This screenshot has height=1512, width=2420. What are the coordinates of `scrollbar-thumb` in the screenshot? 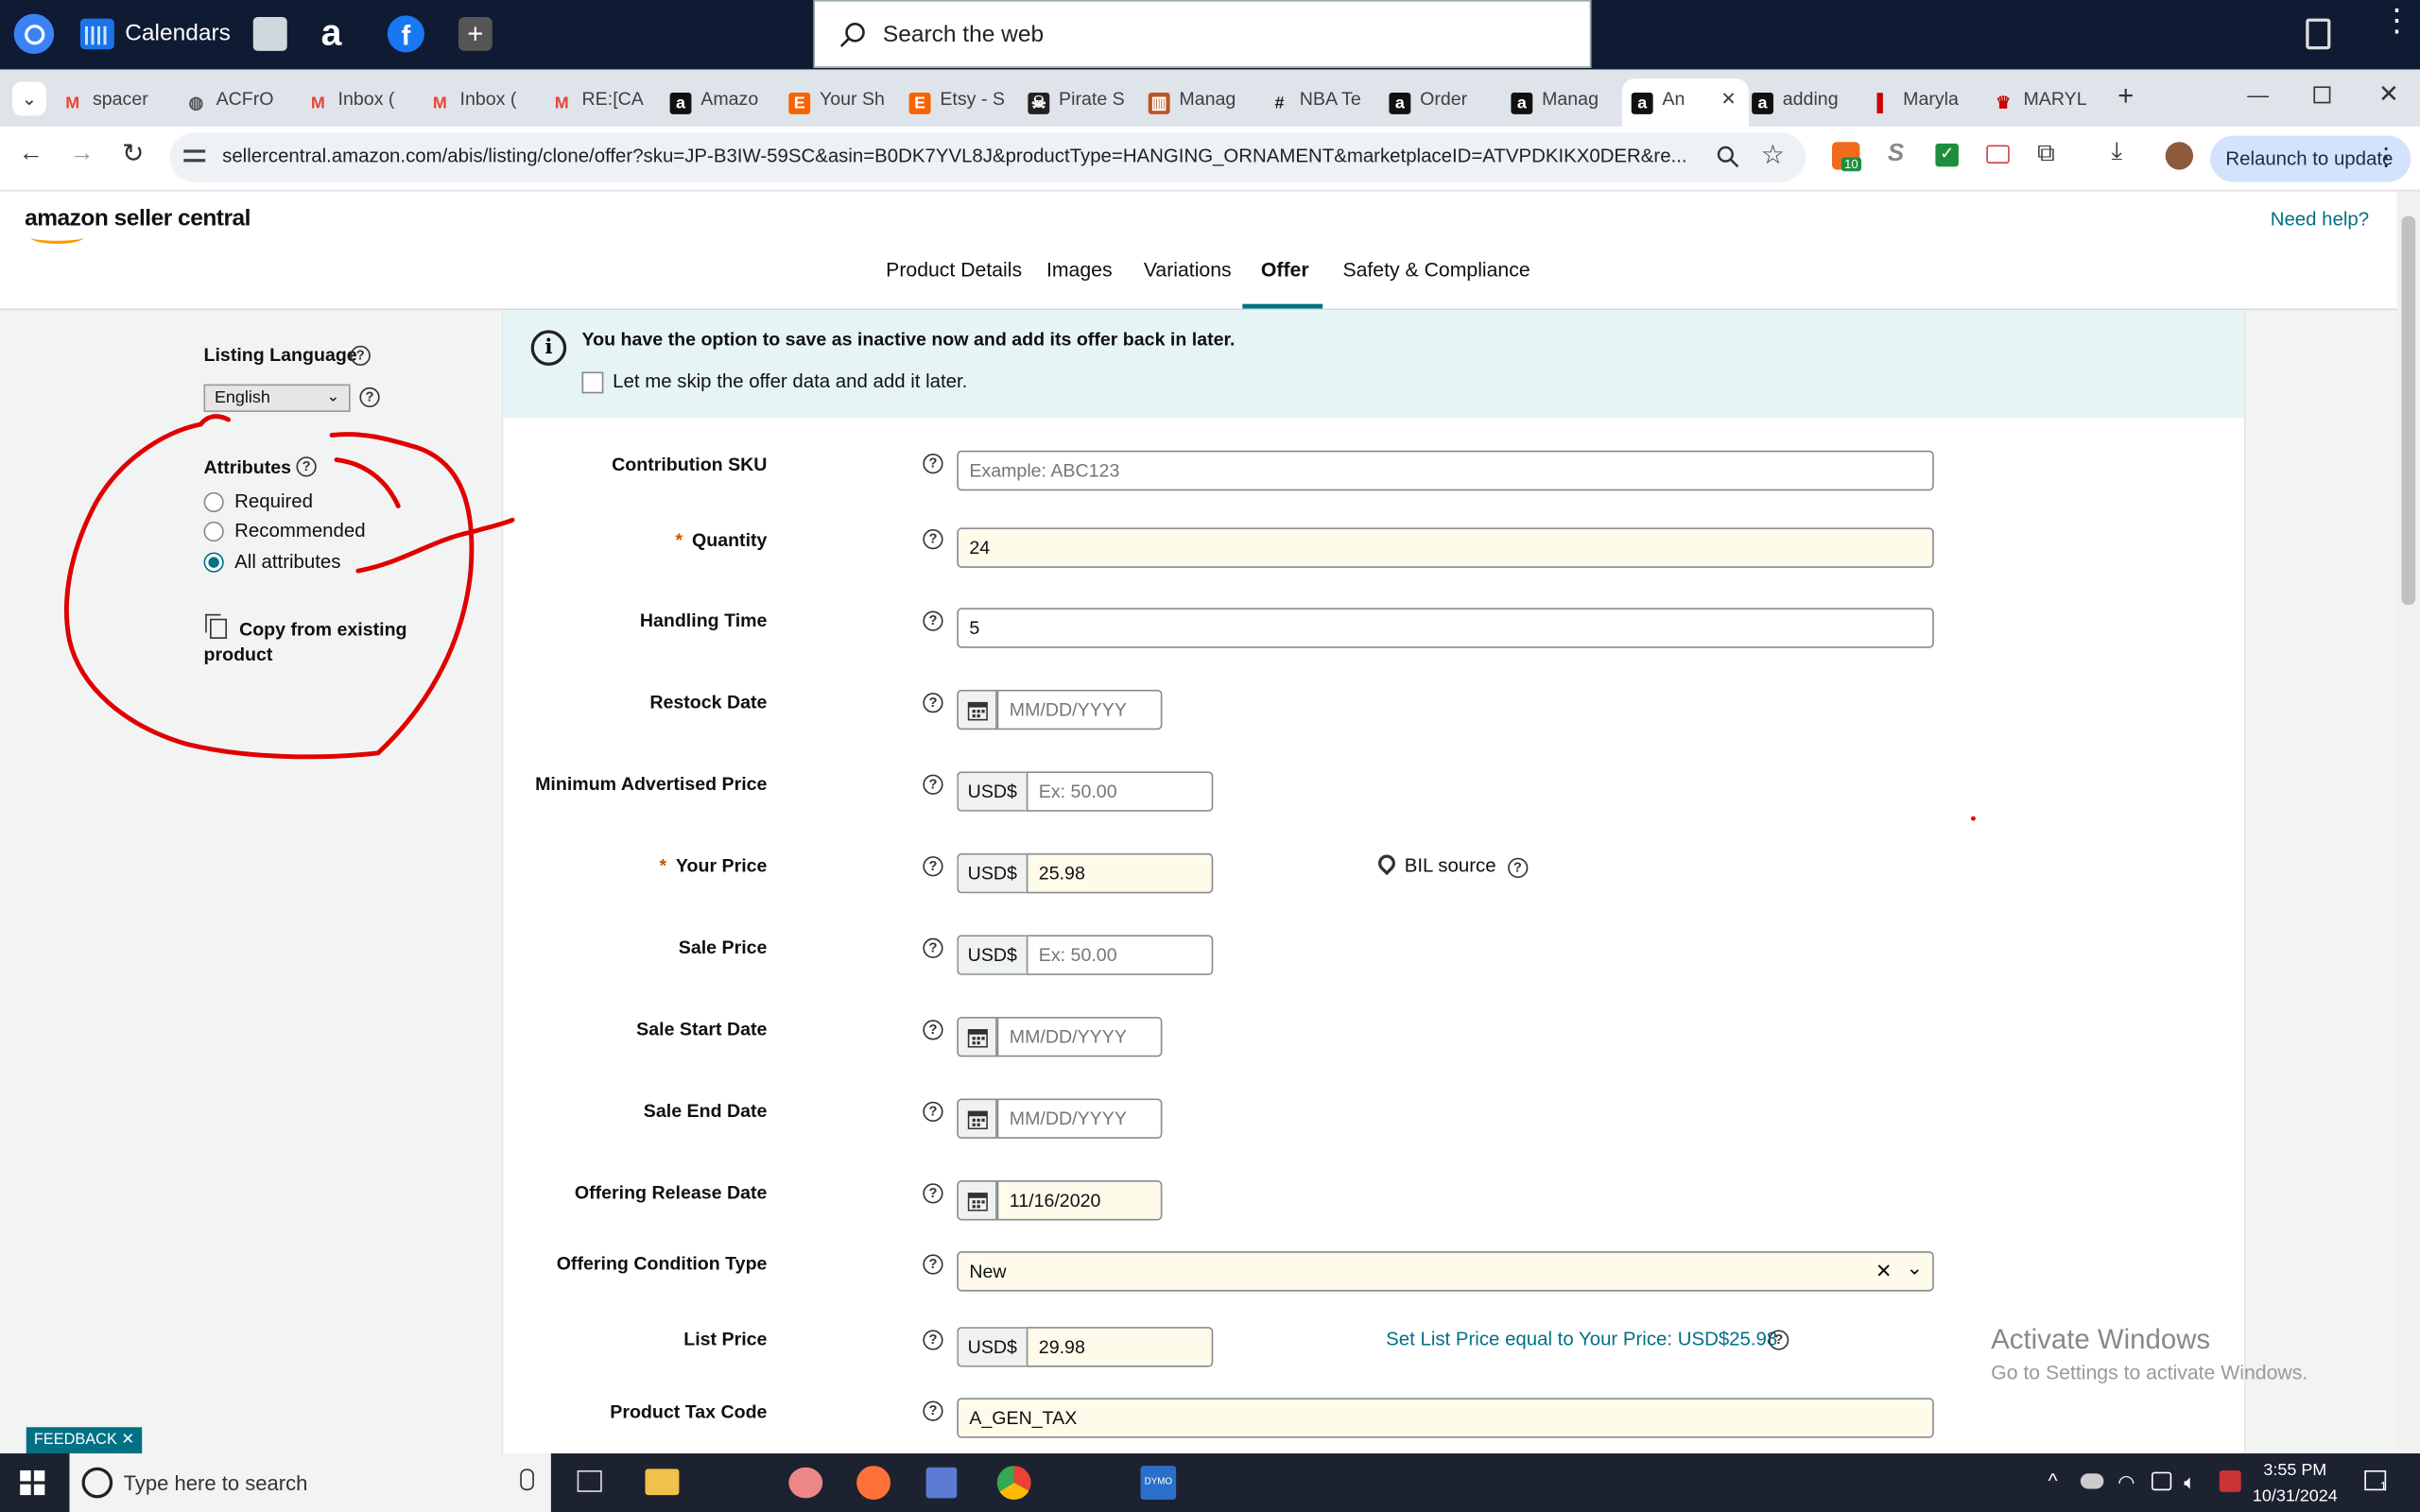 It's located at (2408, 410).